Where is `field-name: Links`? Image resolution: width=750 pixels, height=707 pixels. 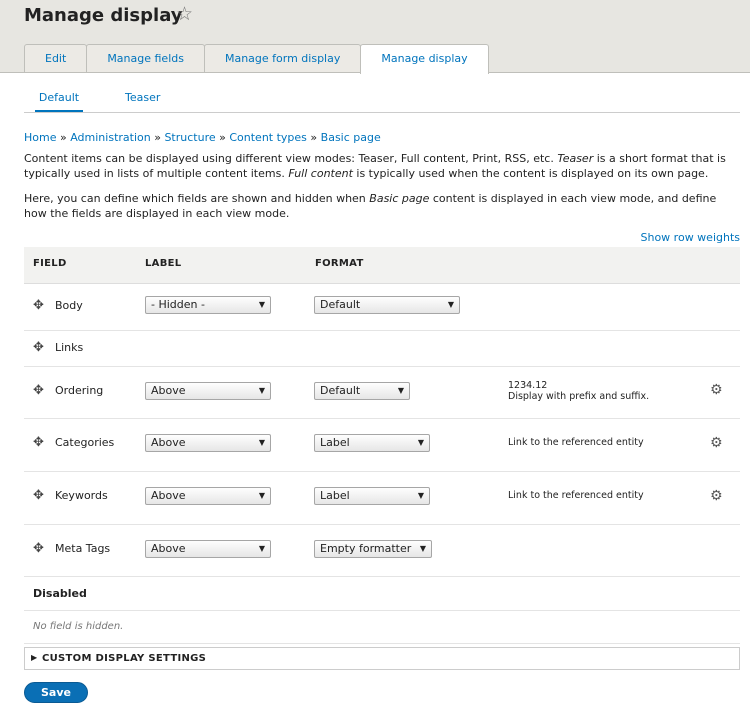
field-name: Links is located at coordinates (69, 347).